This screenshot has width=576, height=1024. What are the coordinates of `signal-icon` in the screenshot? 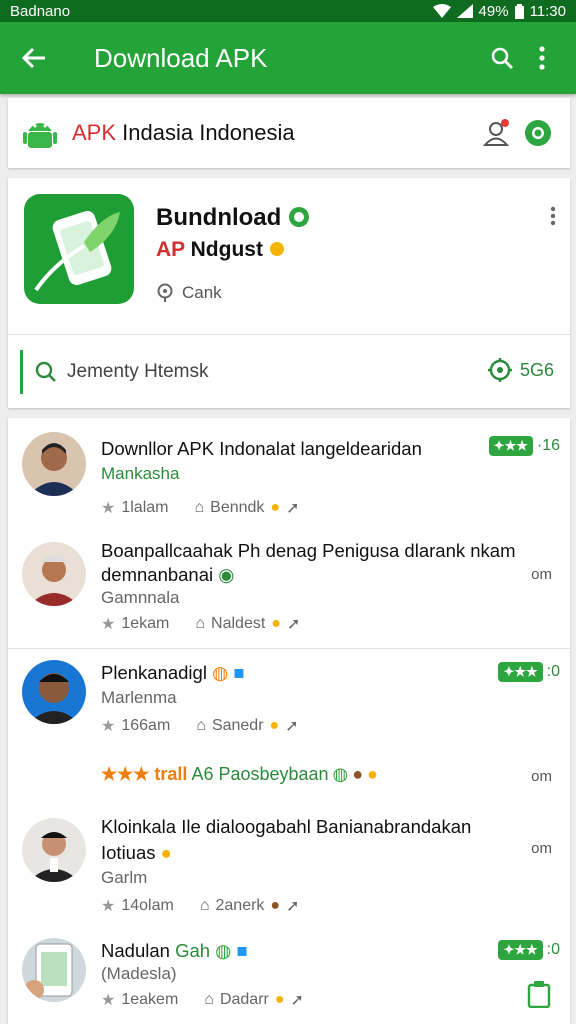 It's located at (464, 11).